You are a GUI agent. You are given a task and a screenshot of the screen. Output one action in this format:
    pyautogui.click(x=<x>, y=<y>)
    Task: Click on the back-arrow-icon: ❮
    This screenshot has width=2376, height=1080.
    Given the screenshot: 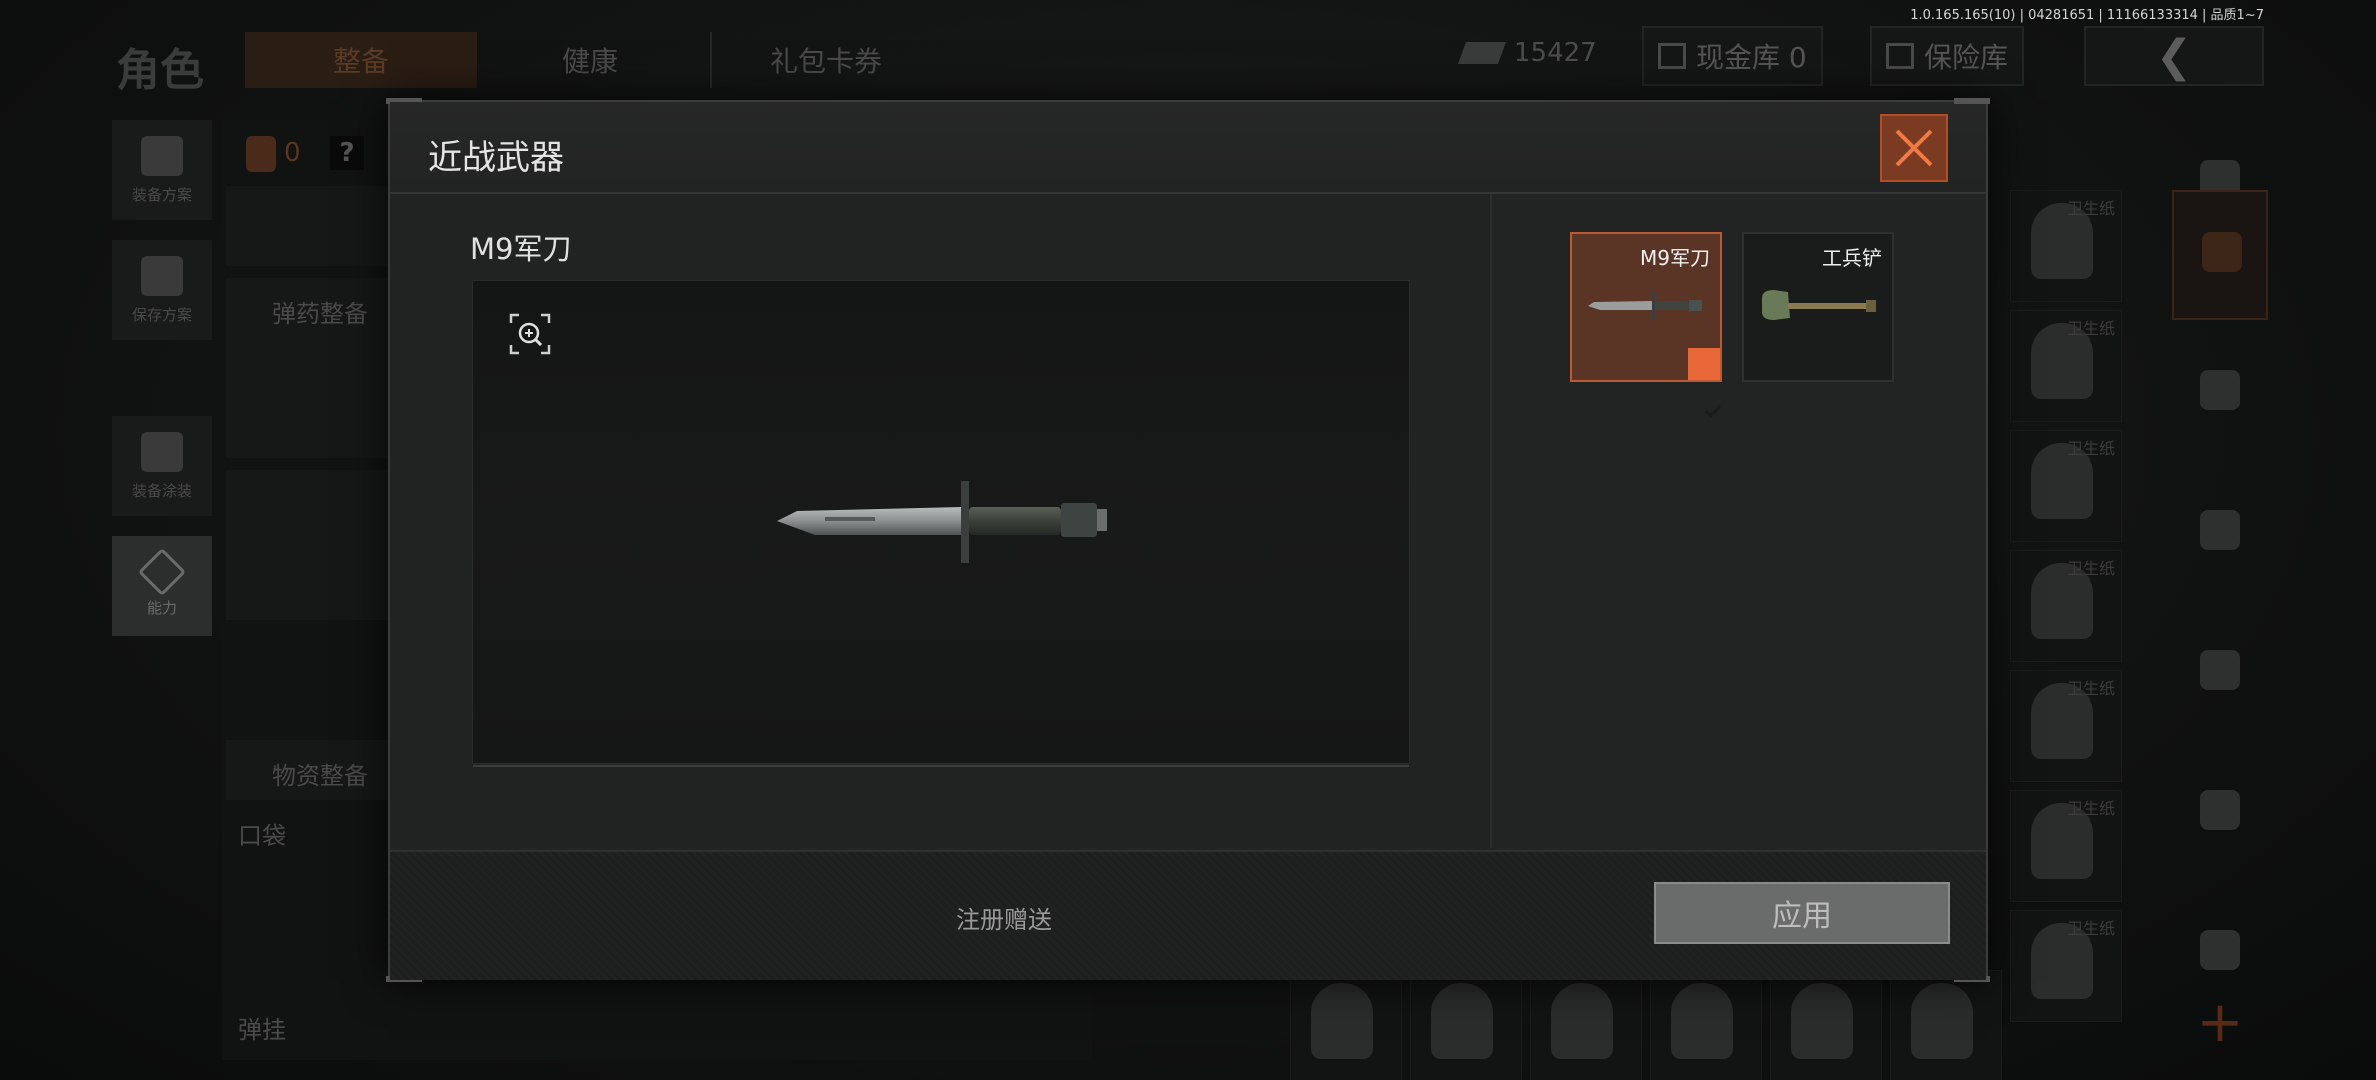 What is the action you would take?
    pyautogui.click(x=2174, y=56)
    